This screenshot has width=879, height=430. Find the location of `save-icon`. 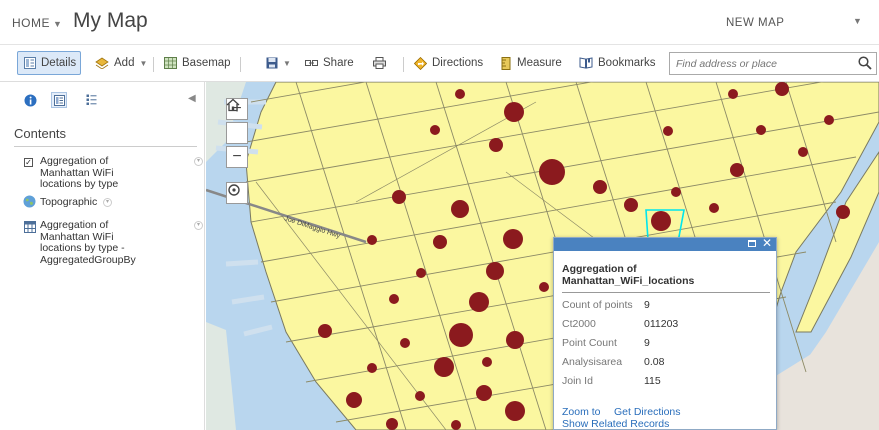

save-icon is located at coordinates (272, 63).